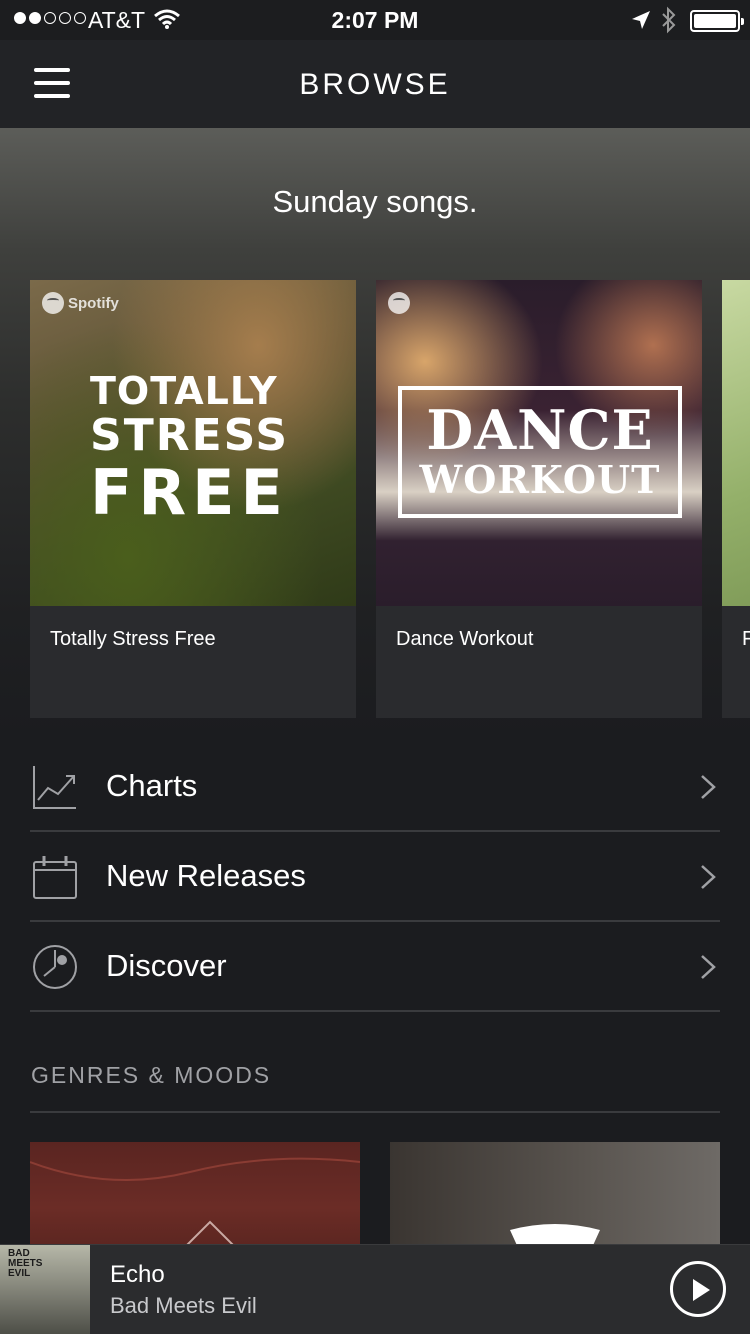  Describe the element at coordinates (183, 1305) in the screenshot. I see `track-artist: Bad Meets Evil` at that location.